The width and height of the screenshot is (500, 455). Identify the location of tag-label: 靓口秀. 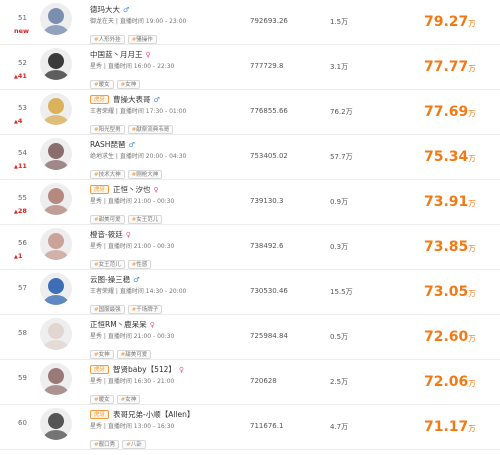
(107, 445).